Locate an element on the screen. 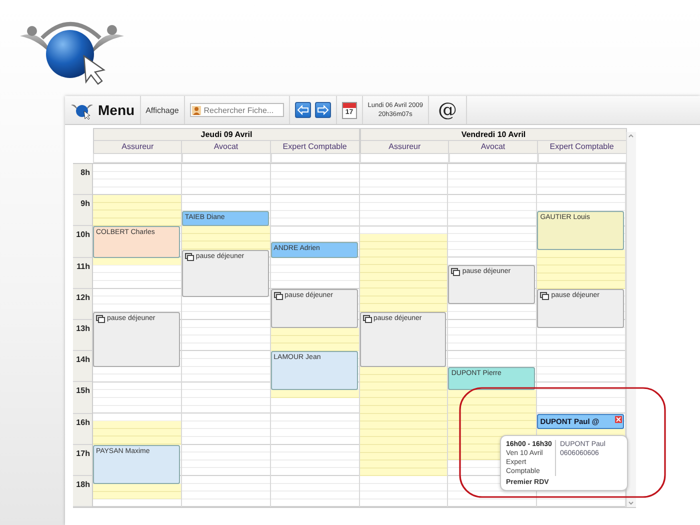  day-header: Vendredi 10 Avril is located at coordinates (493, 135).